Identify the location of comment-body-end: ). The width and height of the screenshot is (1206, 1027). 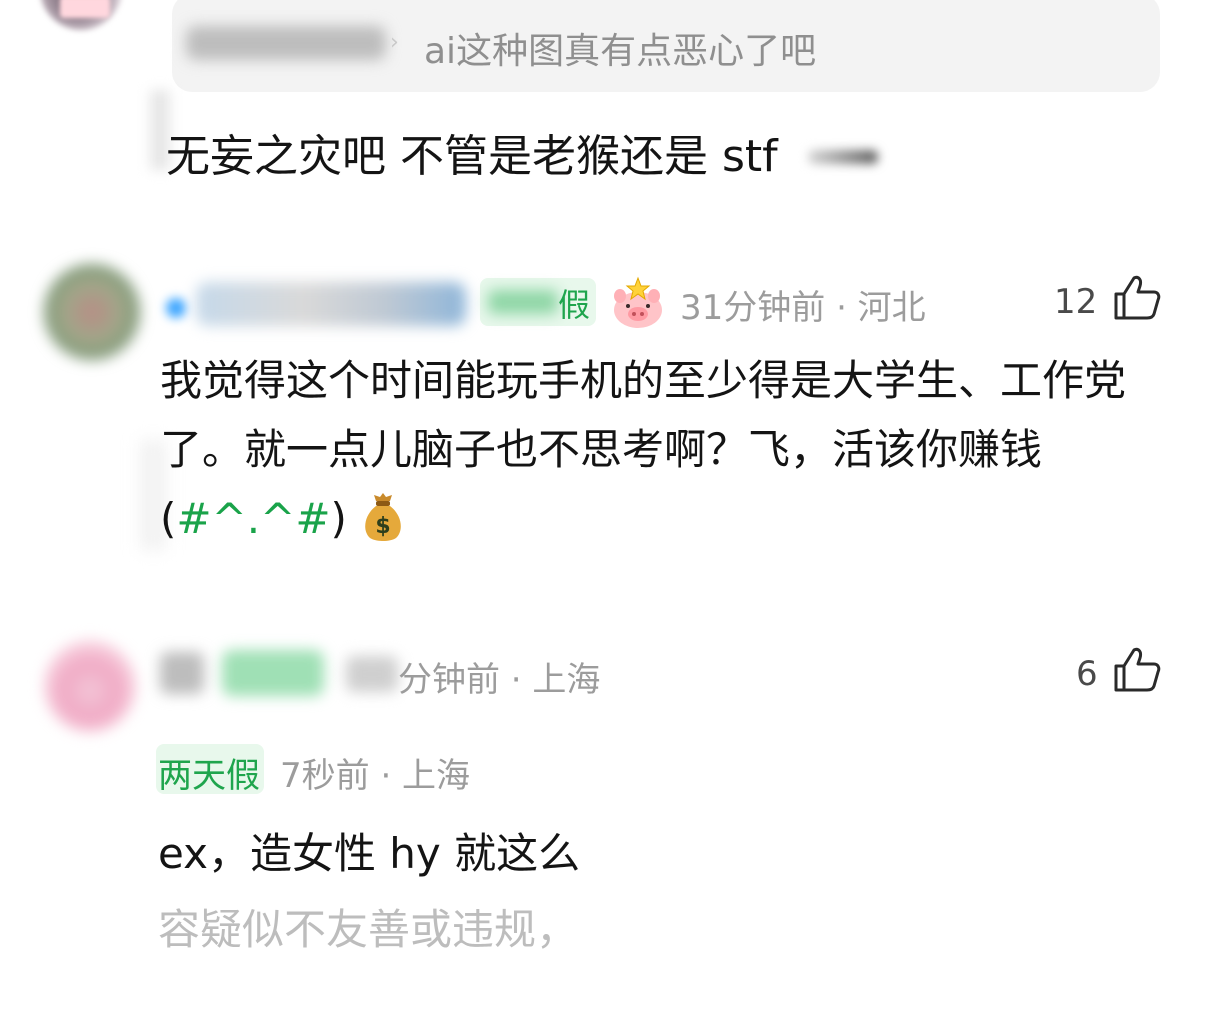
(338, 518).